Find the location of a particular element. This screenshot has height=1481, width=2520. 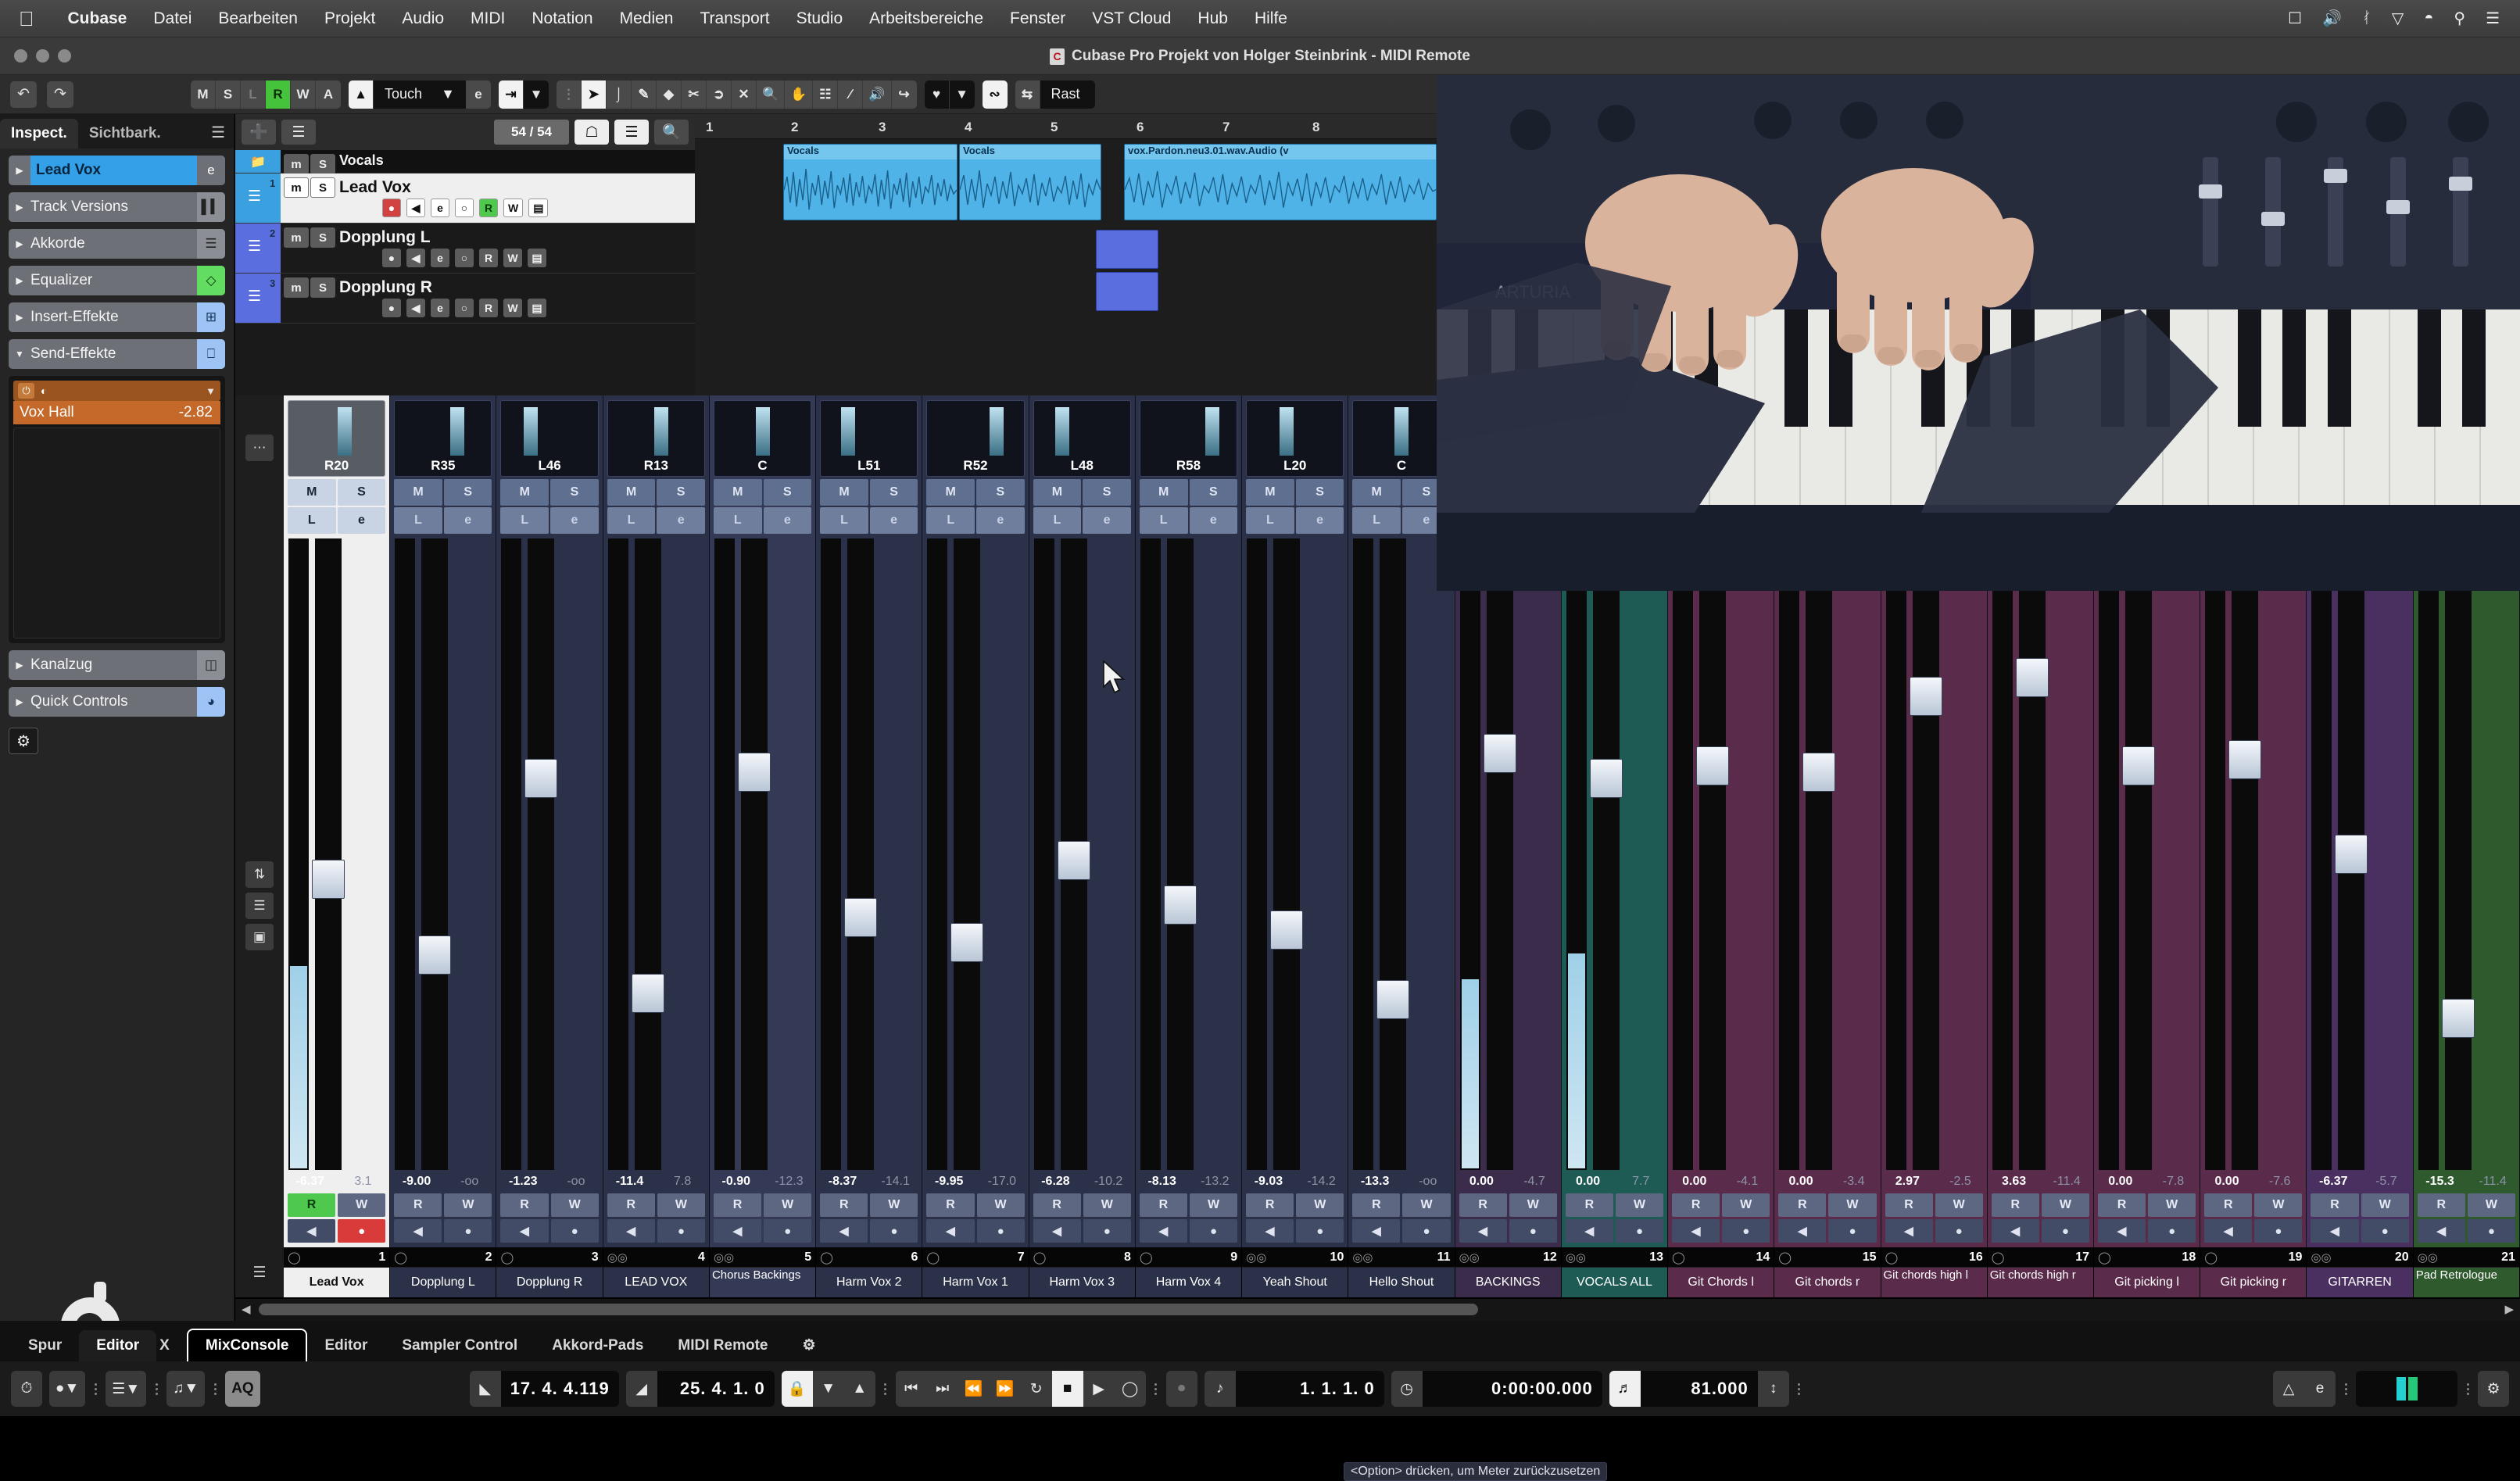

track-buttons: ● ◀ e ○ R W ▤ is located at coordinates (464, 258).